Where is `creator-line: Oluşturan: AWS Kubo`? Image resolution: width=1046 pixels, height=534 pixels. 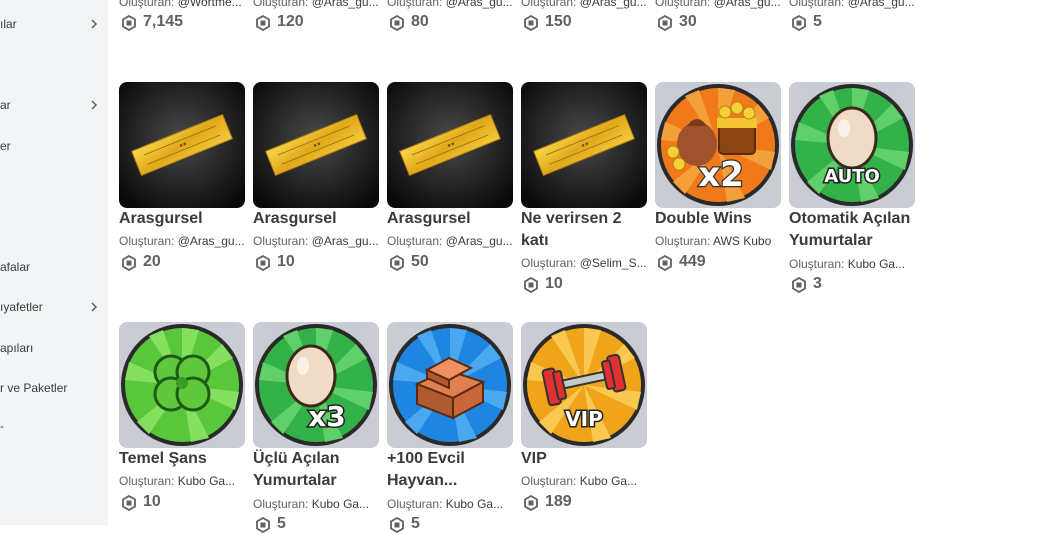
creator-line: Oluşturan: AWS Kubo is located at coordinates (718, 241).